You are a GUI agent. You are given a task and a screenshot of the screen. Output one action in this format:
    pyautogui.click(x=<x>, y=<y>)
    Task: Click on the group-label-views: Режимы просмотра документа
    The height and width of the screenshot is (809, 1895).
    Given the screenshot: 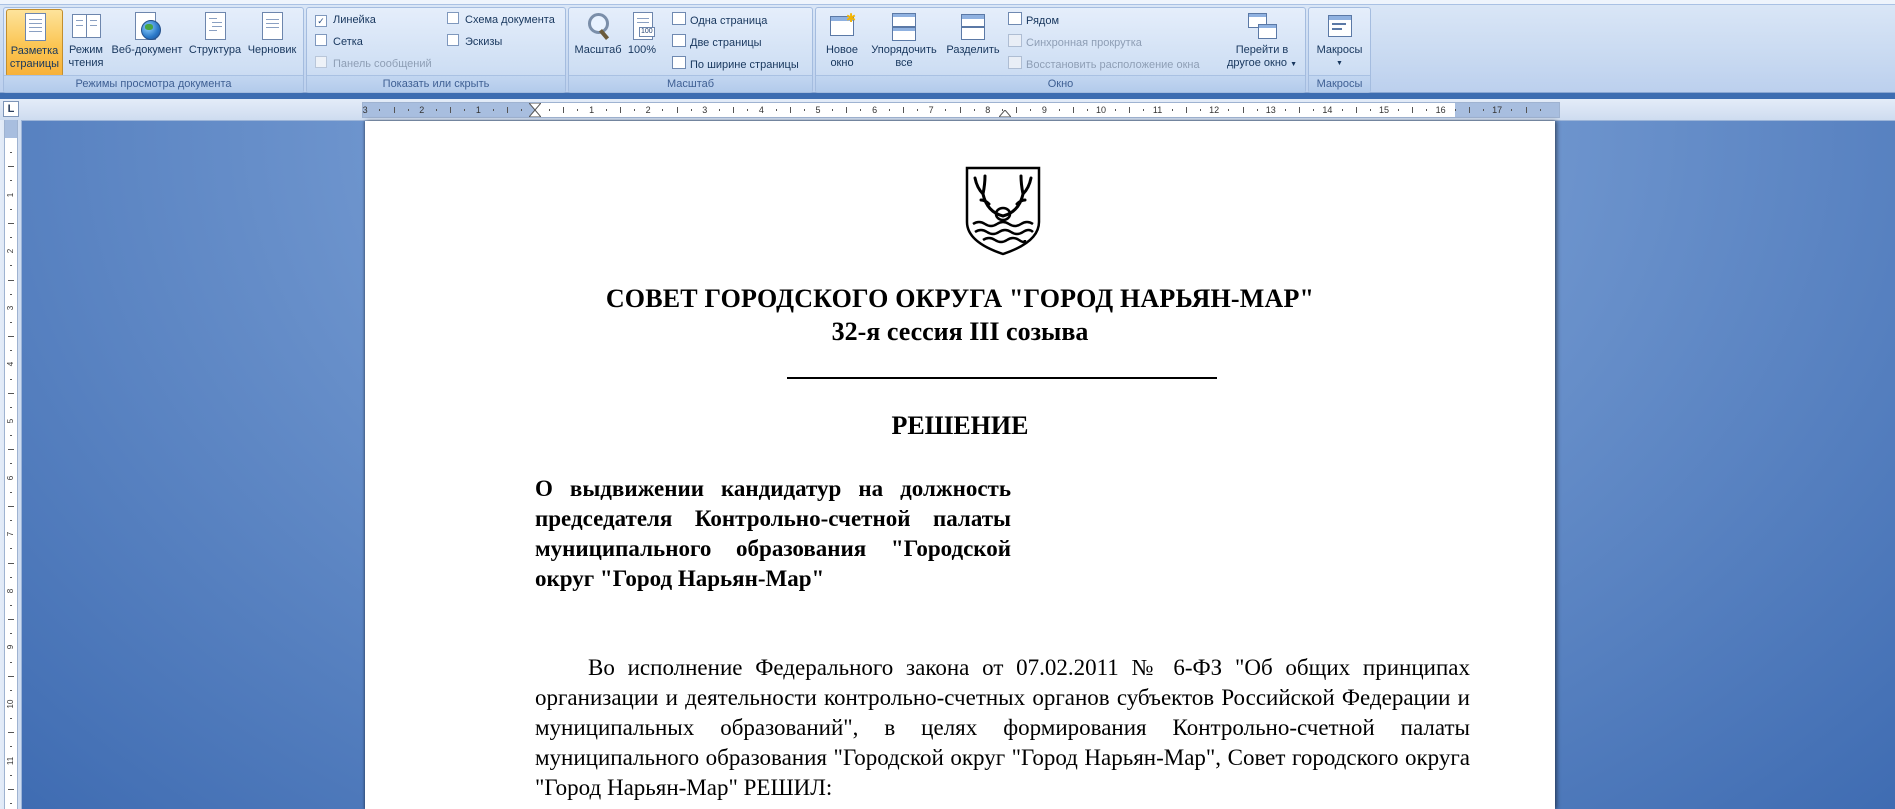 What is the action you would take?
    pyautogui.click(x=153, y=83)
    